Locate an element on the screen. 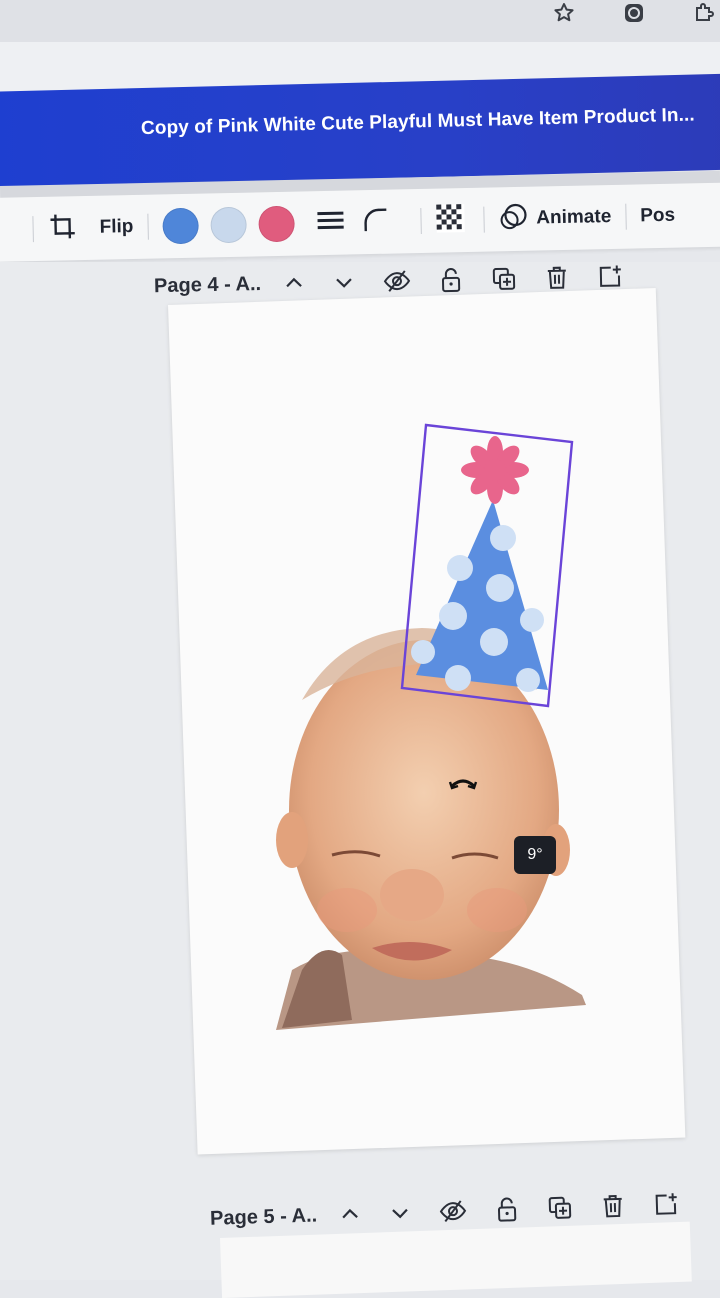 This screenshot has width=720, height=1298. color-swatch-light-blue is located at coordinates (228, 225).